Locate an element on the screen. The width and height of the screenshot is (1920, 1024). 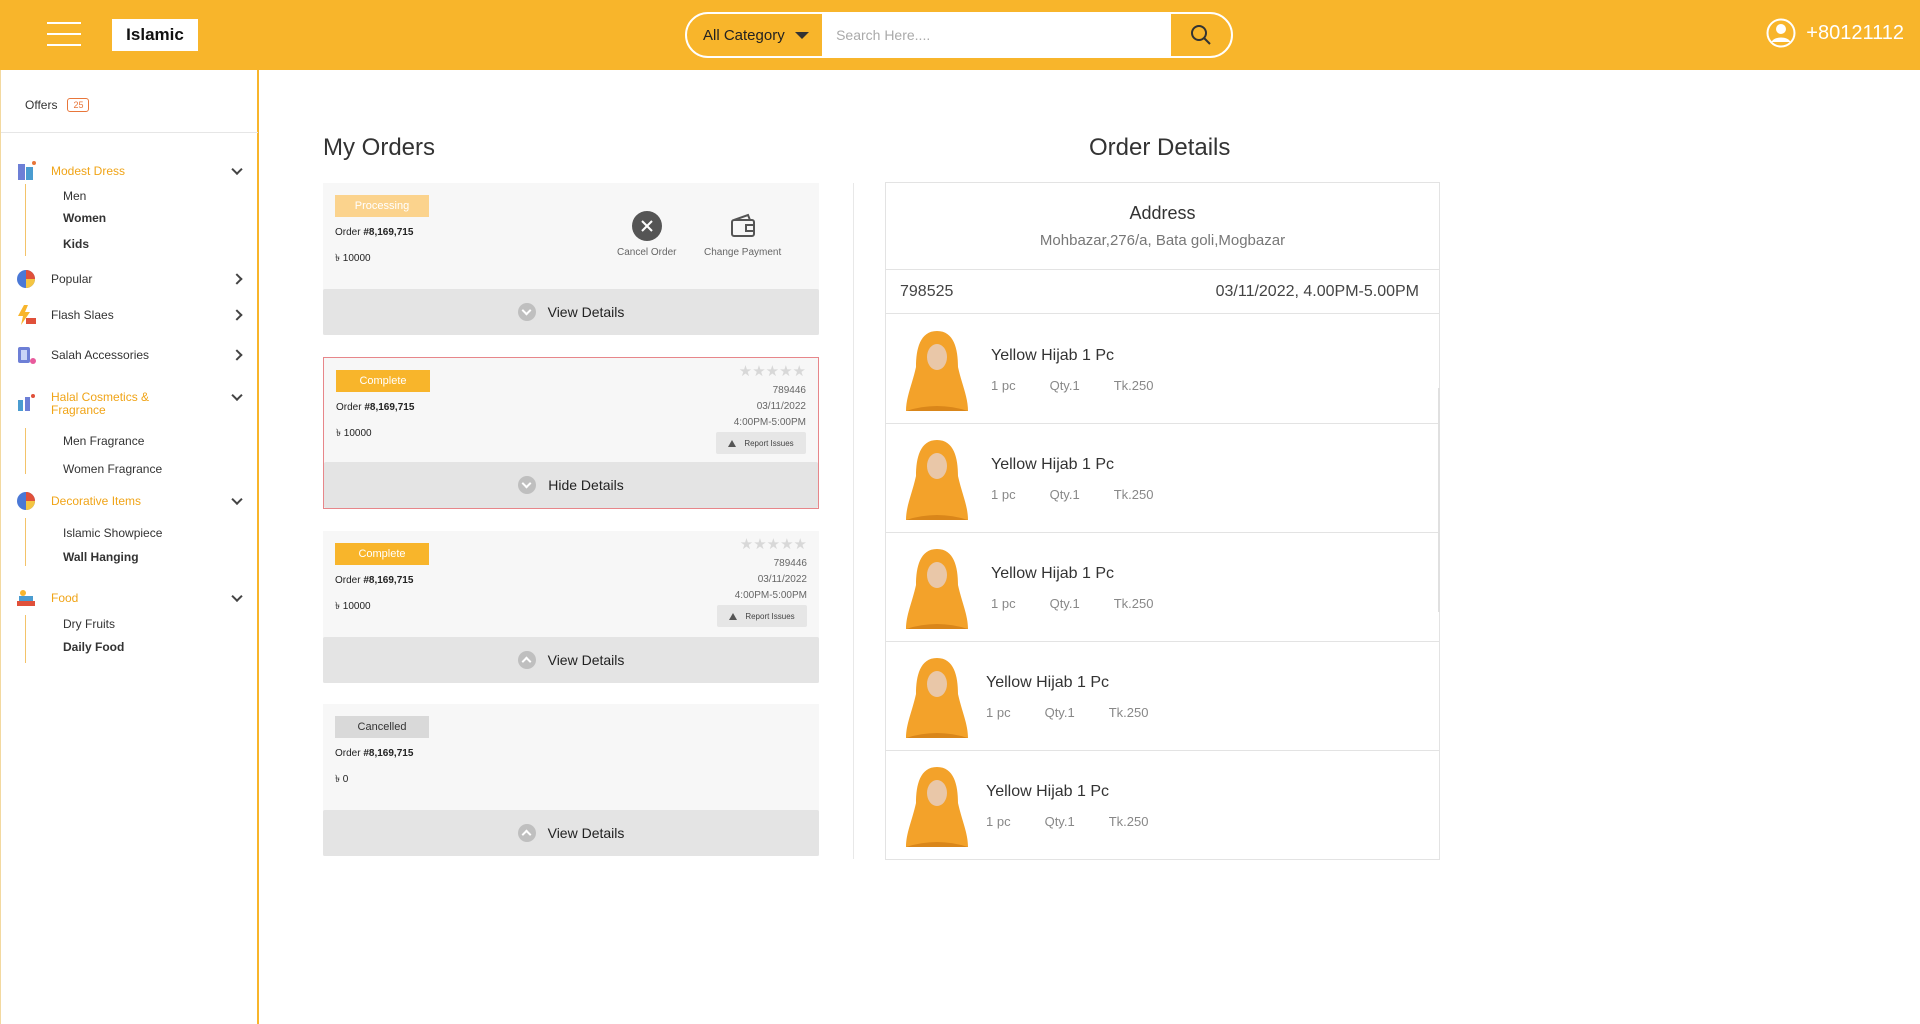
sidebar-subitem-wall-hanging: Wall Hanging is located at coordinates (101, 557).